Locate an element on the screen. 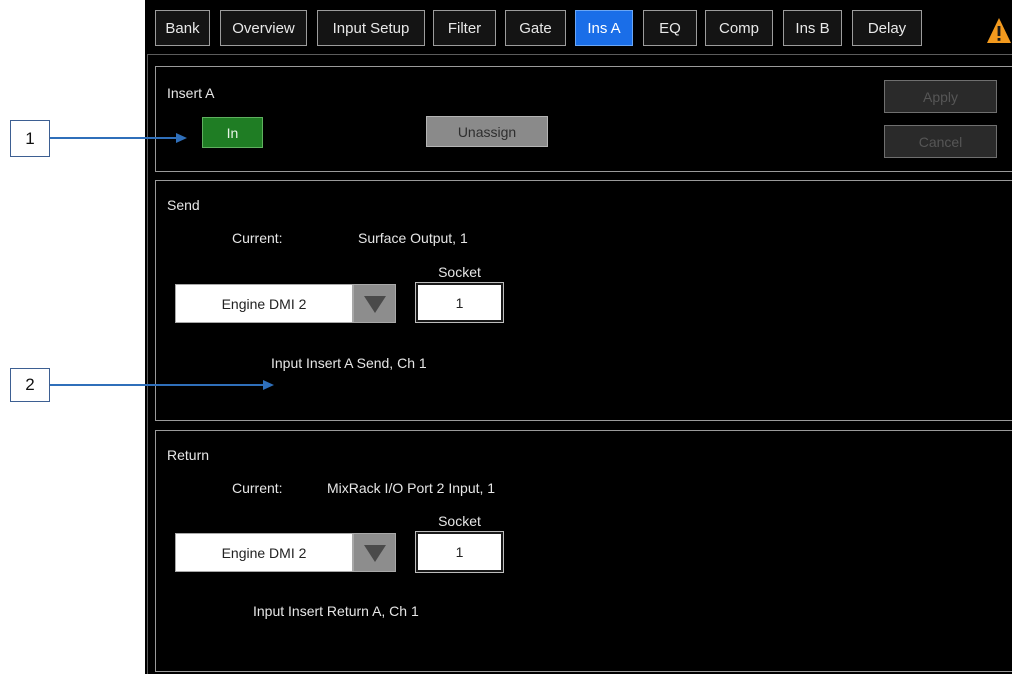 Image resolution: width=1012 pixels, height=674 pixels. send-current-label: Current: is located at coordinates (257, 238).